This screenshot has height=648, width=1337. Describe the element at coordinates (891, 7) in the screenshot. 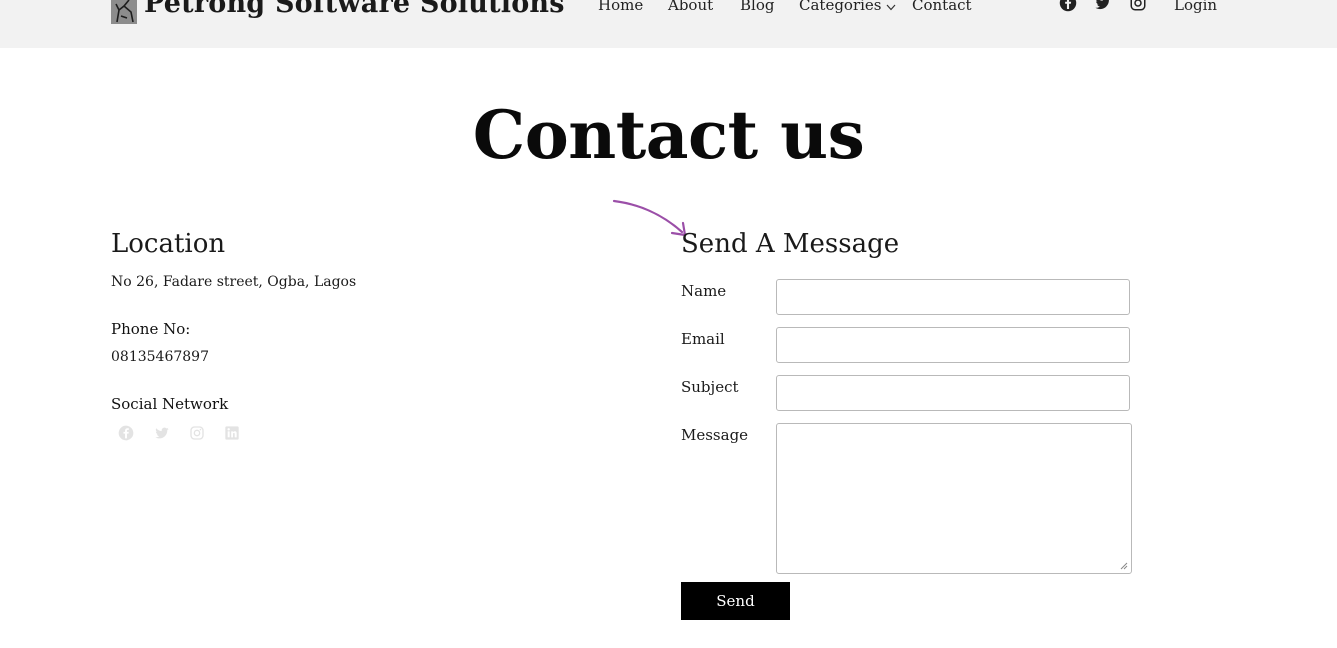

I see `chevron-down-icon` at that location.